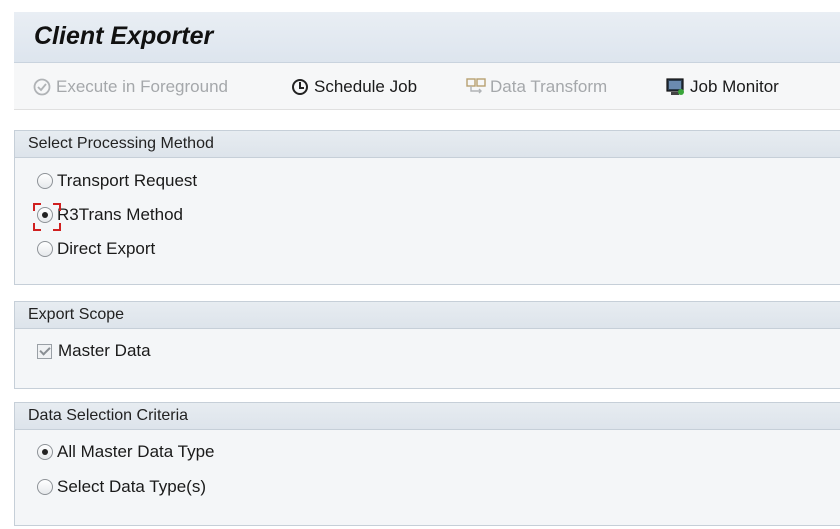 The image size is (840, 529). I want to click on execute-icon, so click(42, 87).